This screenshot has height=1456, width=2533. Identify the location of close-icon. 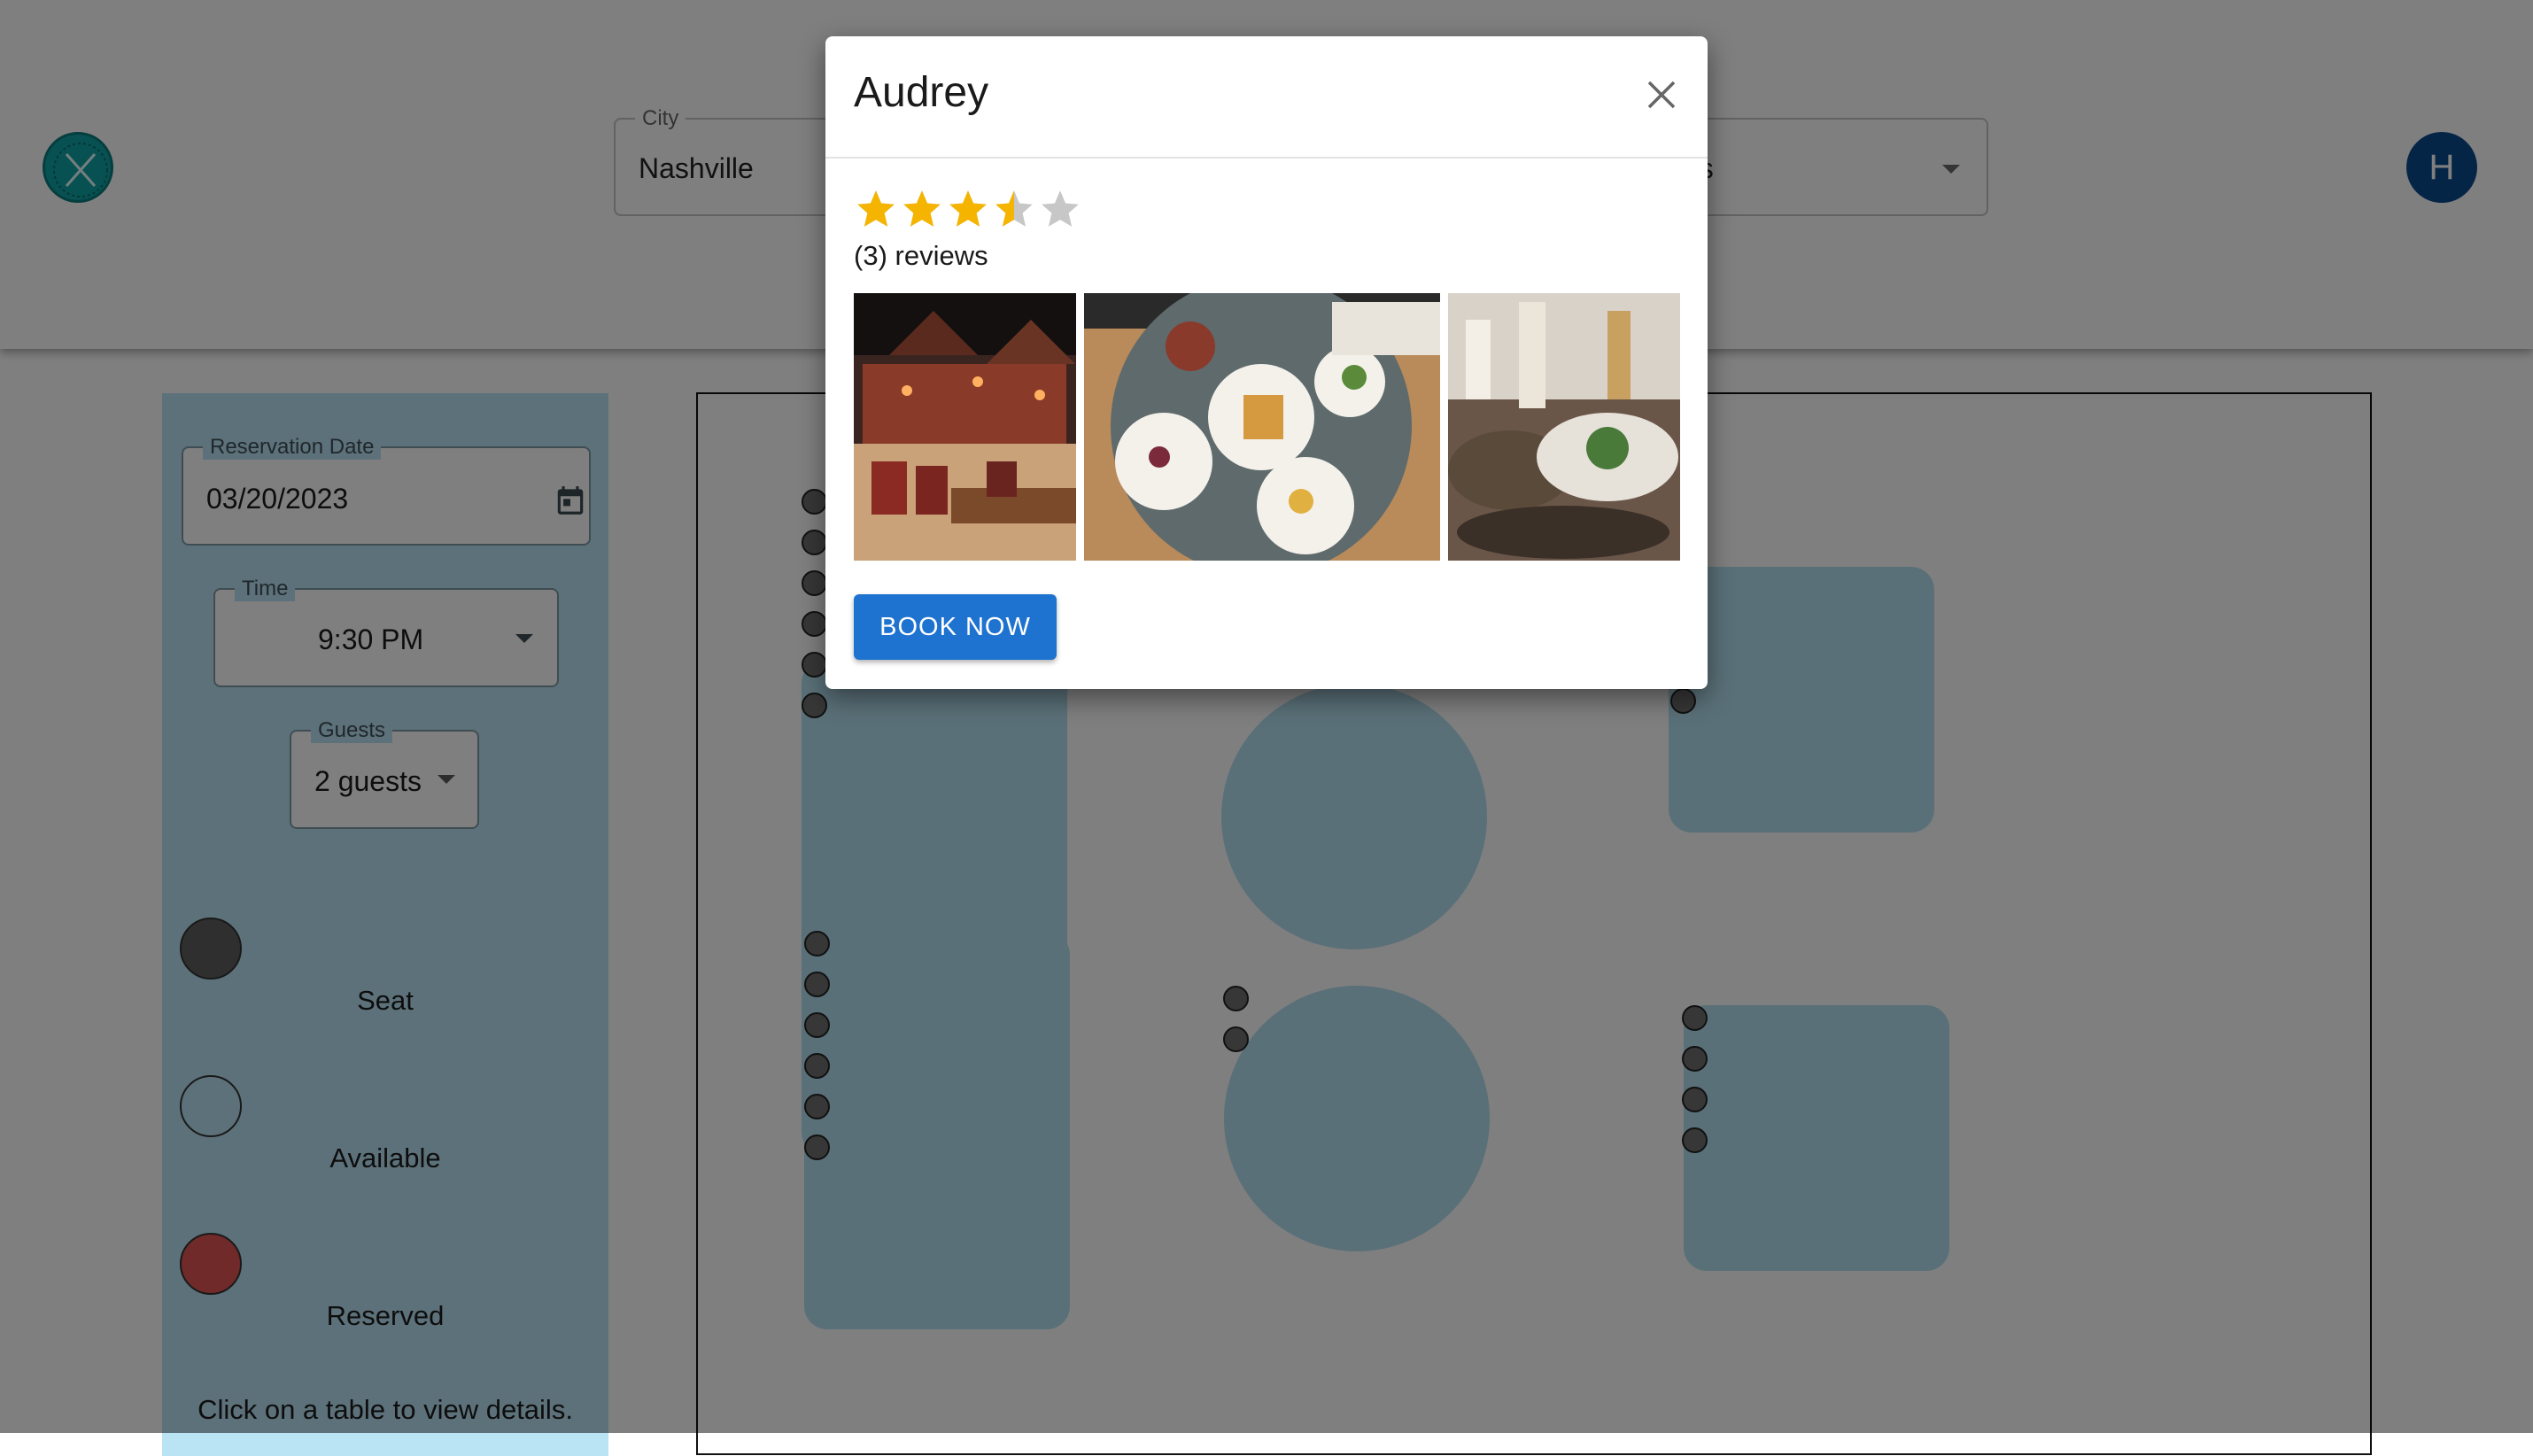
(1661, 94).